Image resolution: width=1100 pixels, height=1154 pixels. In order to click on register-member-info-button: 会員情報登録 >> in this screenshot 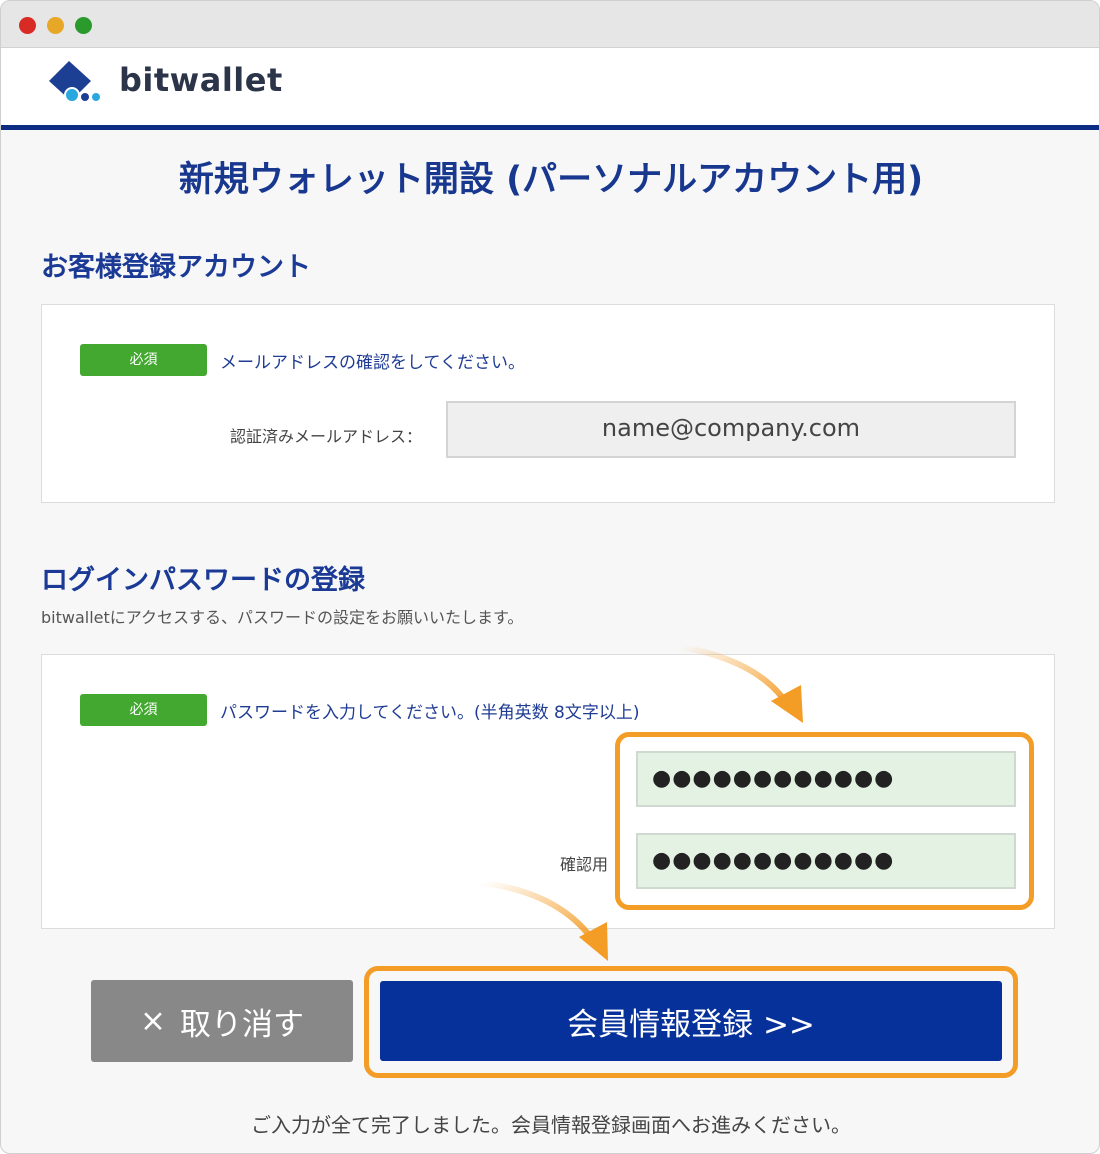, I will do `click(691, 1021)`.